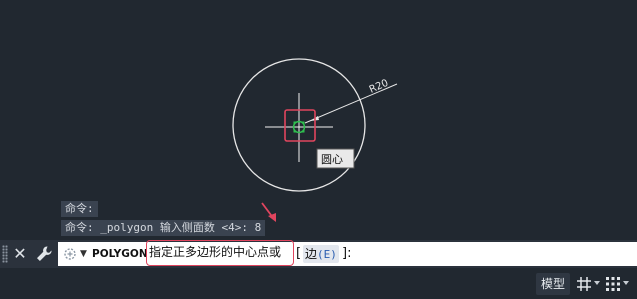 The width and height of the screenshot is (637, 299). What do you see at coordinates (584, 284) in the screenshot?
I see `grid-icon` at bounding box center [584, 284].